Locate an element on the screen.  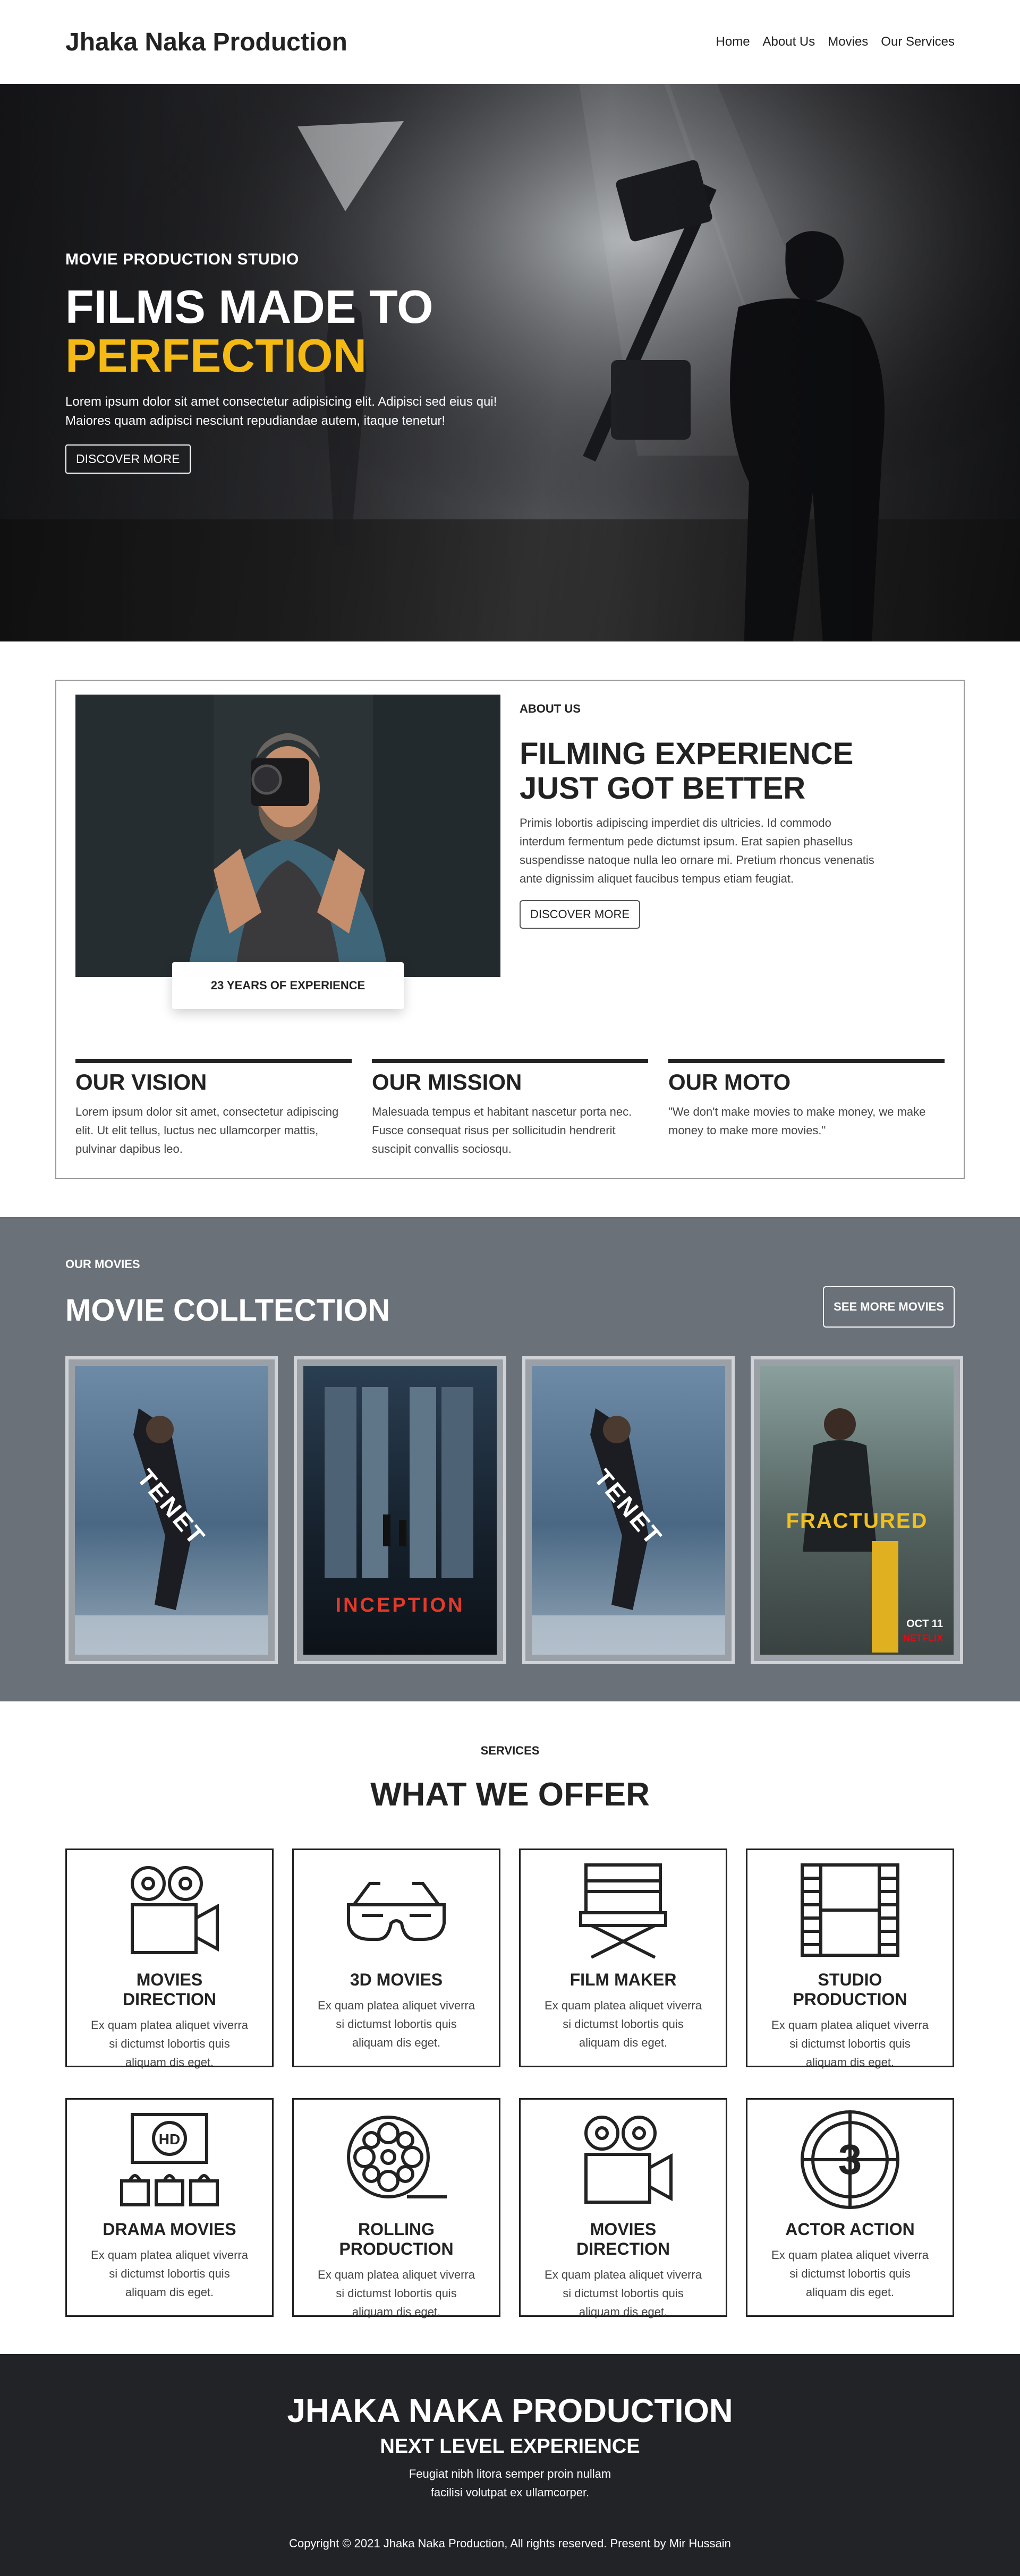
countdown-leader-icon: 3 is located at coordinates (850, 2159).